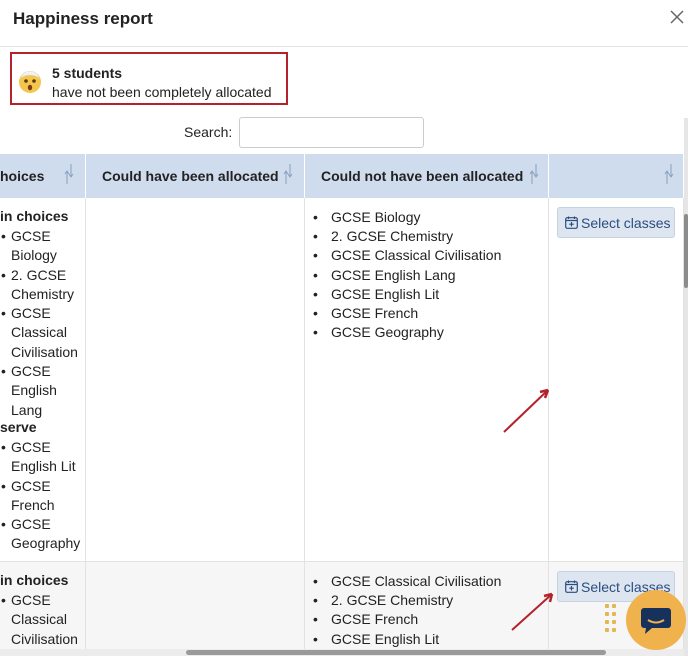 This screenshot has height=656, width=688. Describe the element at coordinates (686, 387) in the screenshot. I see `vertical-scrollbar` at that location.